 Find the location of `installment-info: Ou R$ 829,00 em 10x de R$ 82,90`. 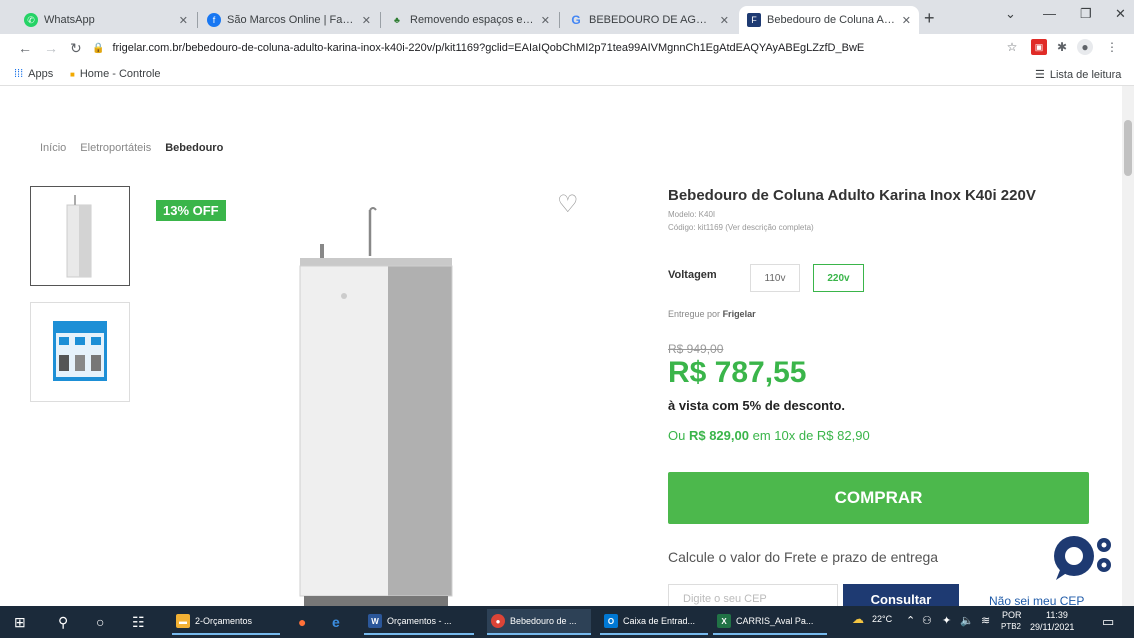

installment-info: Ou R$ 829,00 em 10x de R$ 82,90 is located at coordinates (769, 435).